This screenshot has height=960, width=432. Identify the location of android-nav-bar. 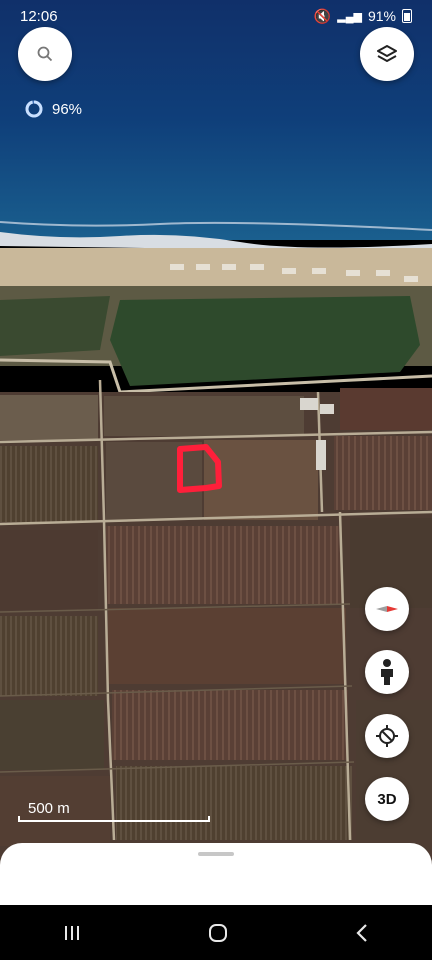
(216, 932).